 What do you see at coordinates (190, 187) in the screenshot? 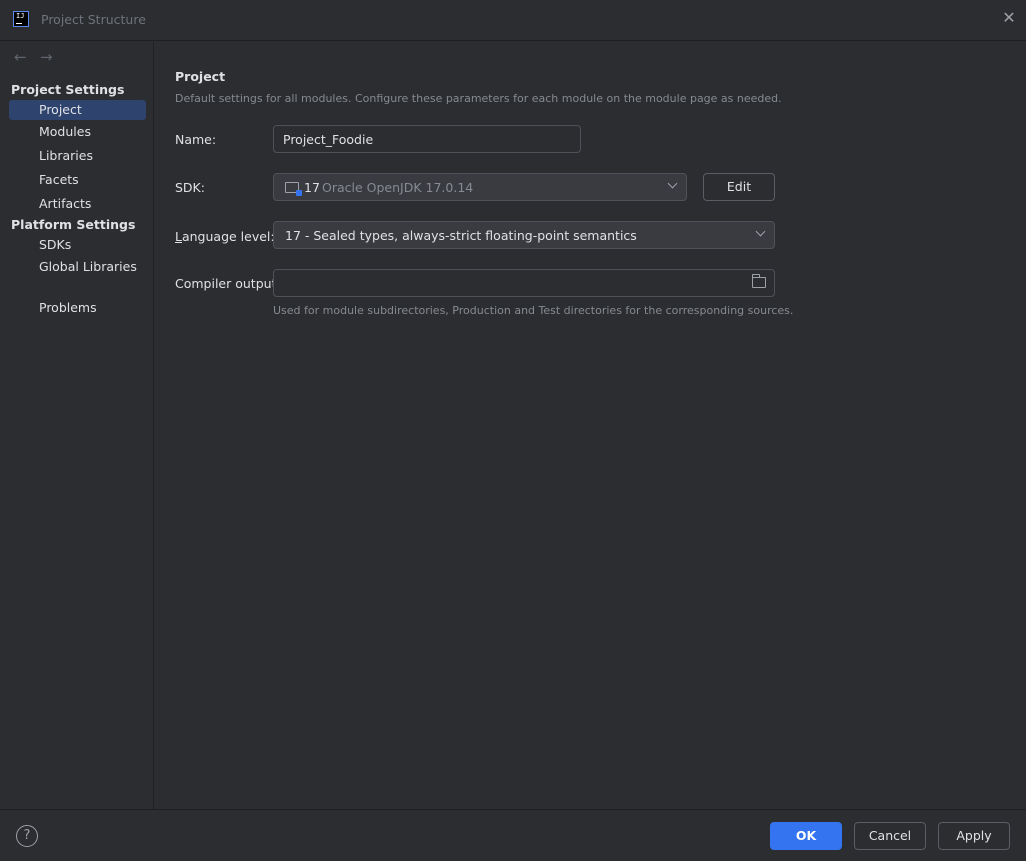
I see `sdk-label: SDK:` at bounding box center [190, 187].